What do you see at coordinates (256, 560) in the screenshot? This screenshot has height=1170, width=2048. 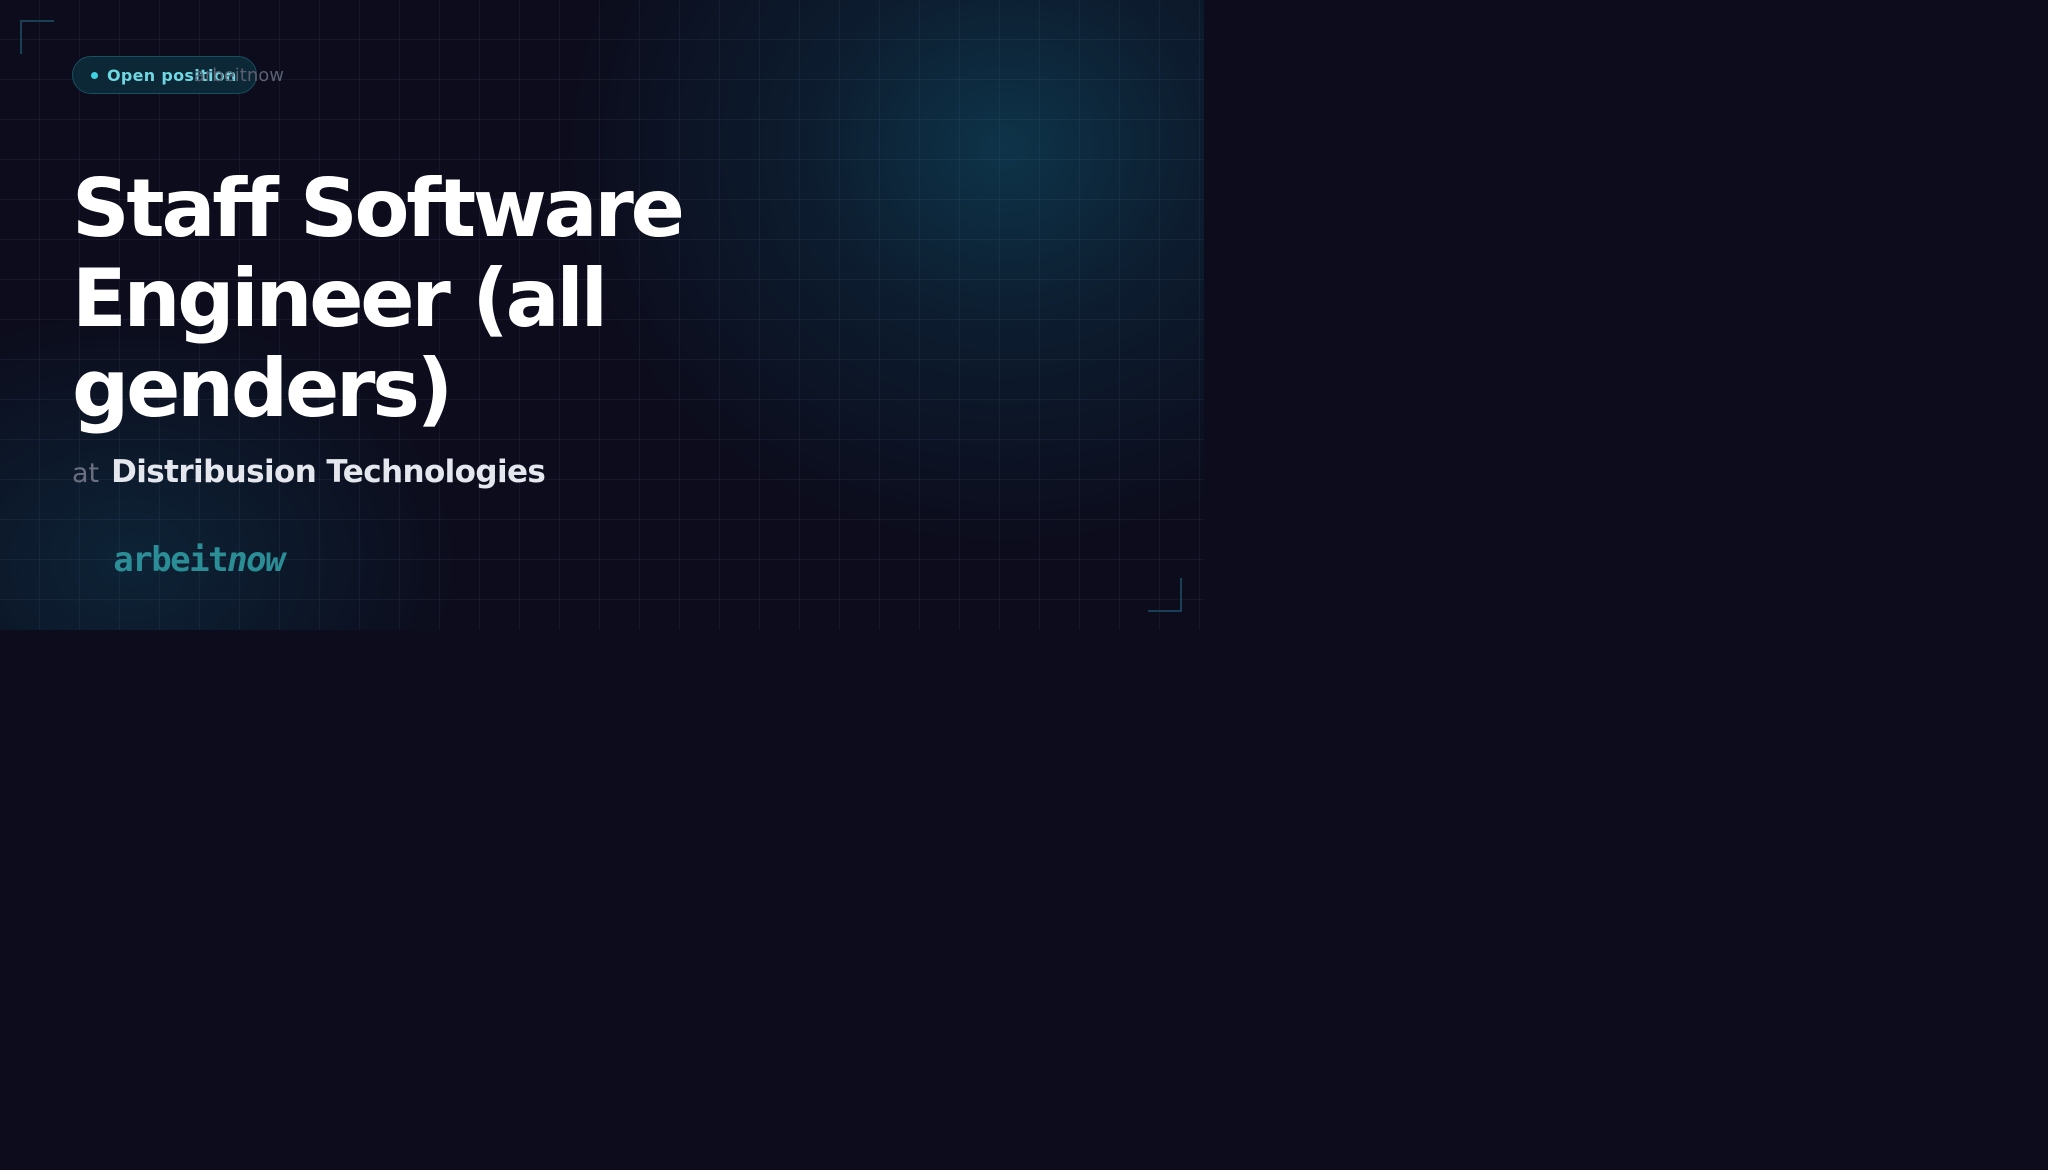 I see `logo-text-italic: now` at bounding box center [256, 560].